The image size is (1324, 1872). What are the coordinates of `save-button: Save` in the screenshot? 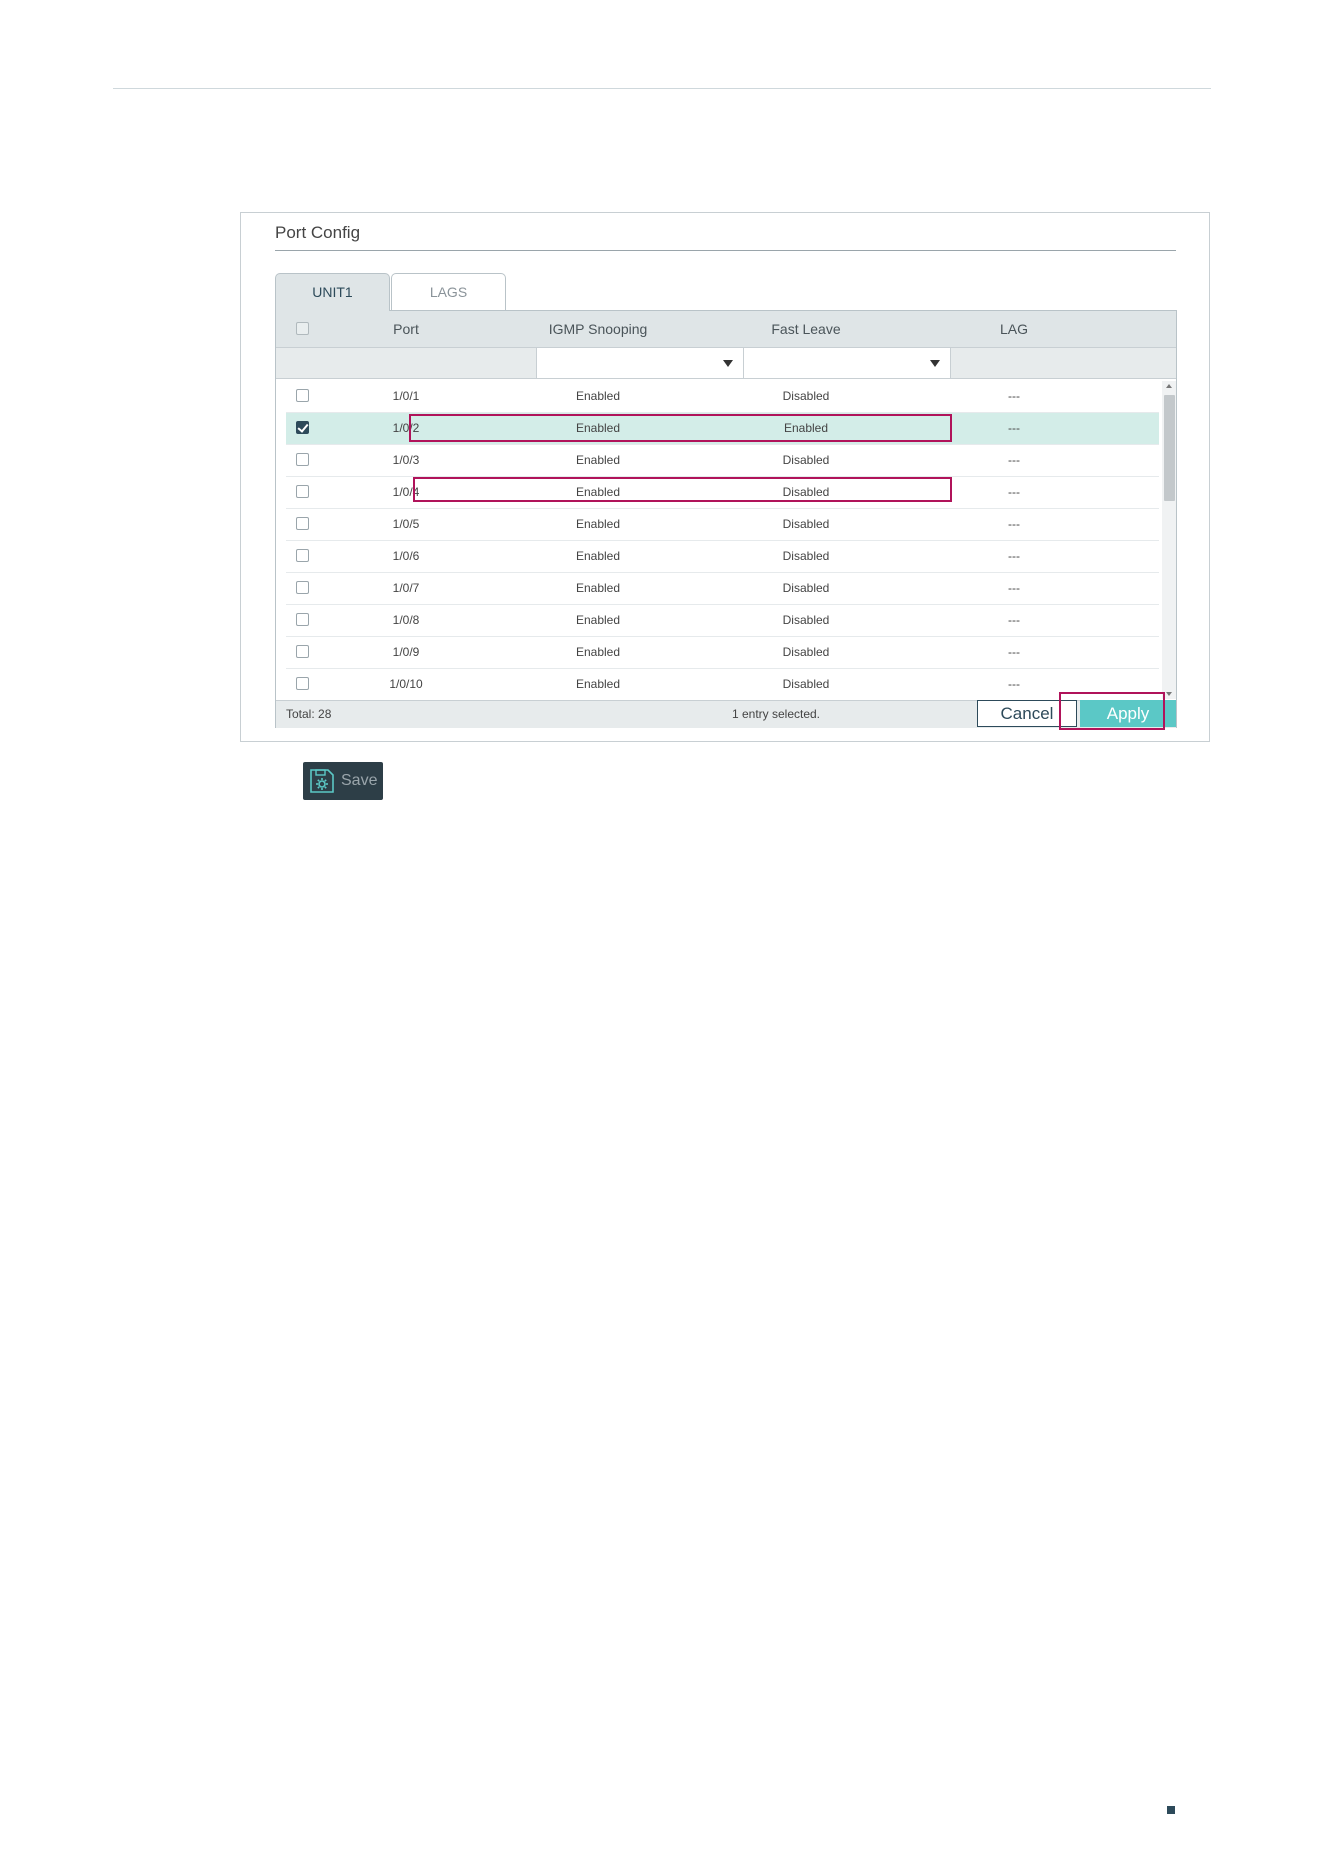 It's located at (343, 781).